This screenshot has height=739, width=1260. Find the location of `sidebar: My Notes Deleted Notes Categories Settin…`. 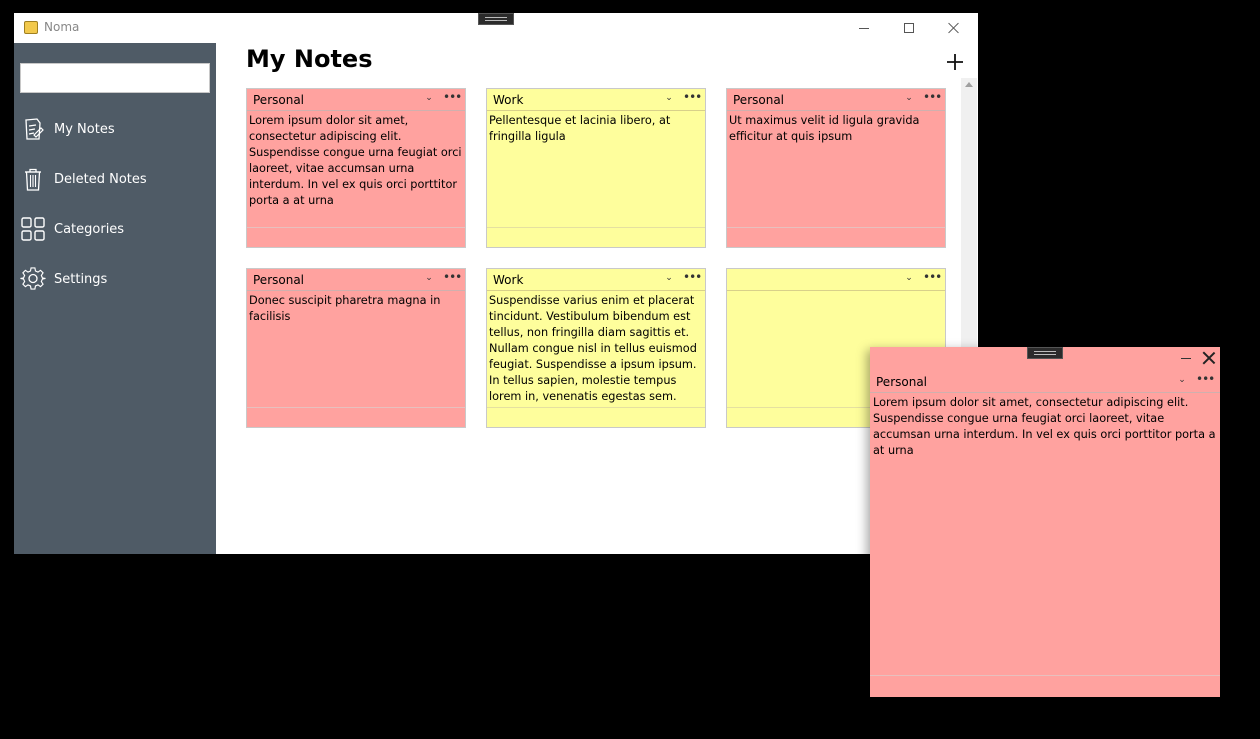

sidebar: My Notes Deleted Notes Categories Settin… is located at coordinates (115, 298).